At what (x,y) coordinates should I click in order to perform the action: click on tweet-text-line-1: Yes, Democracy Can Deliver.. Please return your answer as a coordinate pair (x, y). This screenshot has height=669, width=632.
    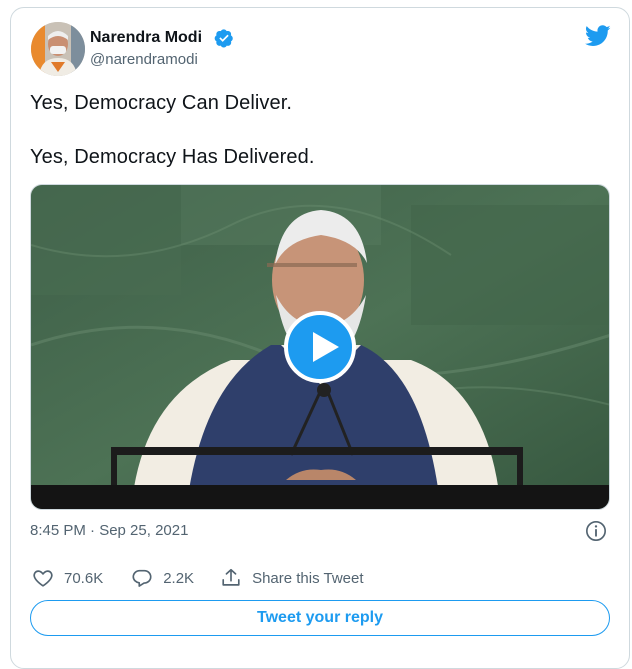
    Looking at the image, I should click on (161, 103).